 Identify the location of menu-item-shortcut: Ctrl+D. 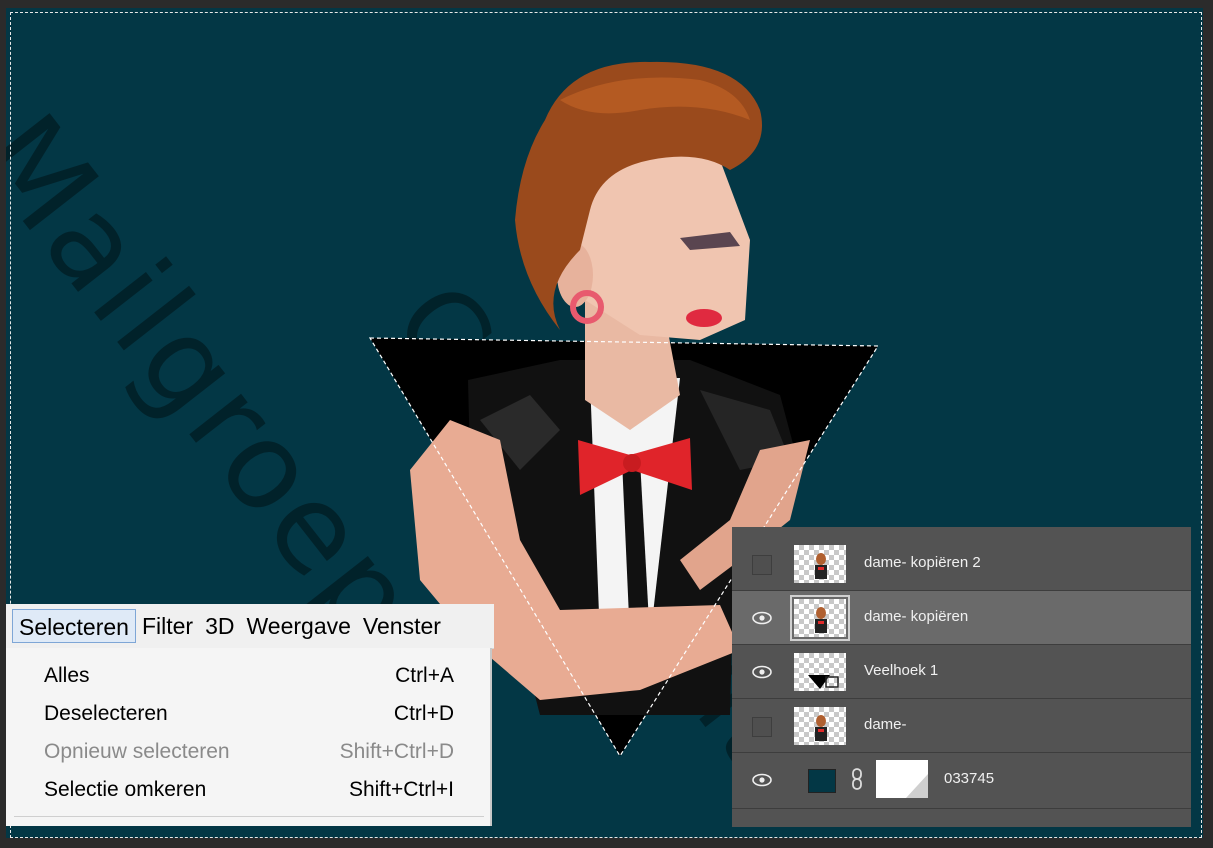
(423, 713).